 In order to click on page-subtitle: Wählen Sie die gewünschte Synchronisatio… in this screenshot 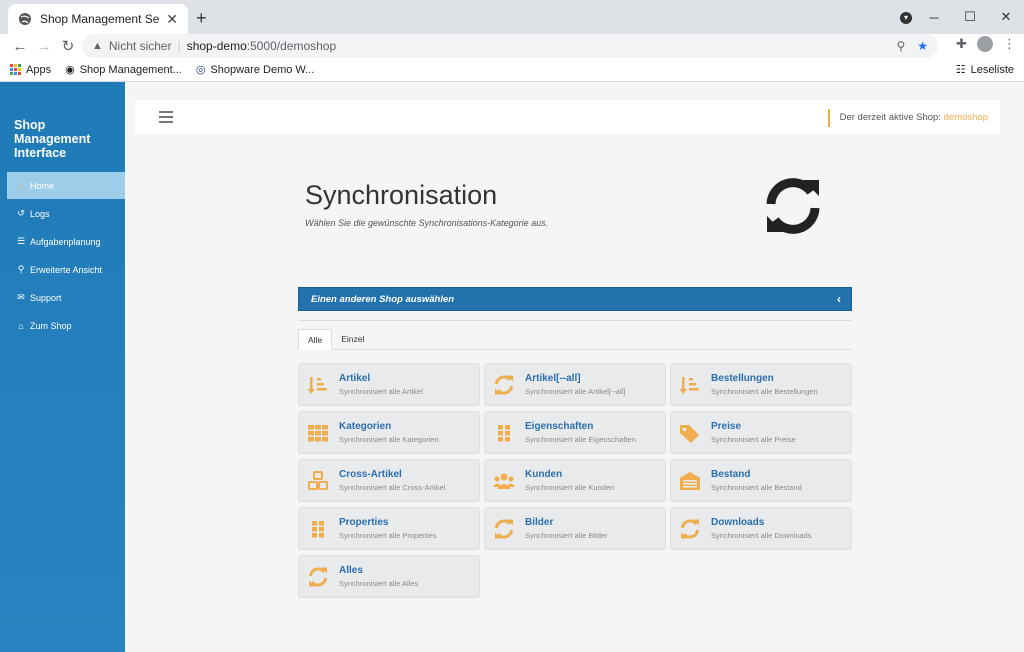, I will do `click(427, 223)`.